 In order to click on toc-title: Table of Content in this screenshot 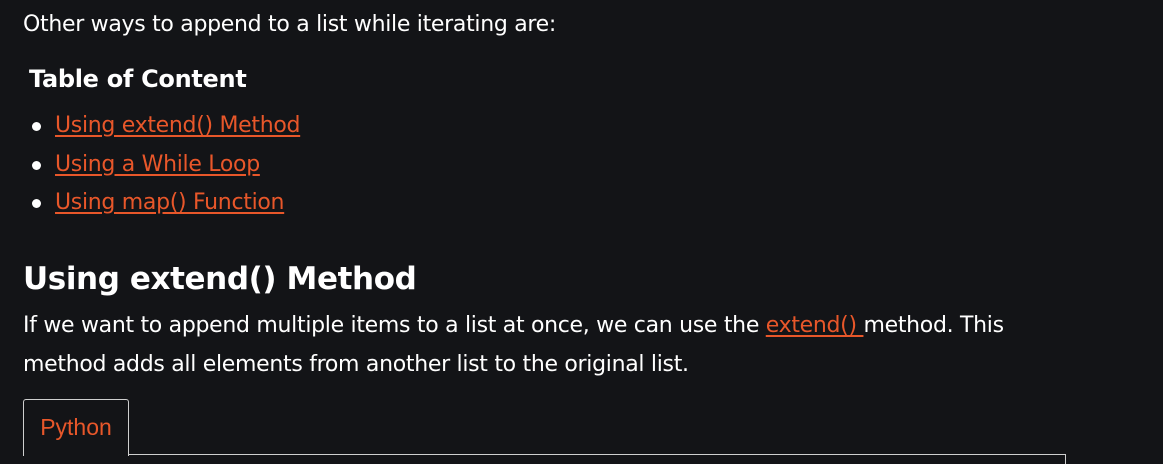, I will do `click(138, 79)`.